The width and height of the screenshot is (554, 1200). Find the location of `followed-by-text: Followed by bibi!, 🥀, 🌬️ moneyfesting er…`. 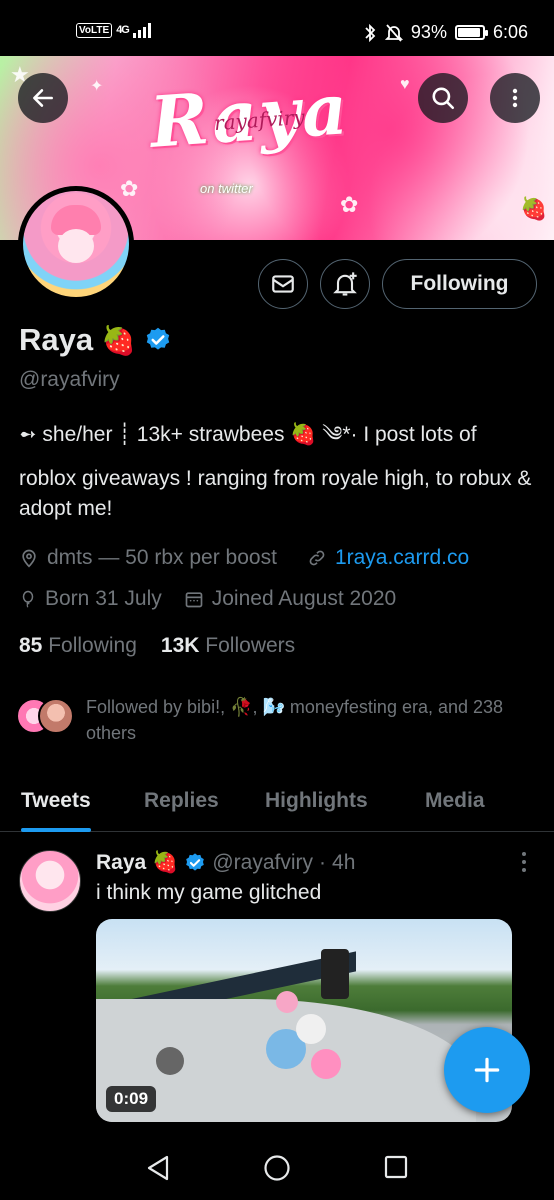

followed-by-text: Followed by bibi!, 🥀, 🌬️ moneyfesting er… is located at coordinates (295, 720).